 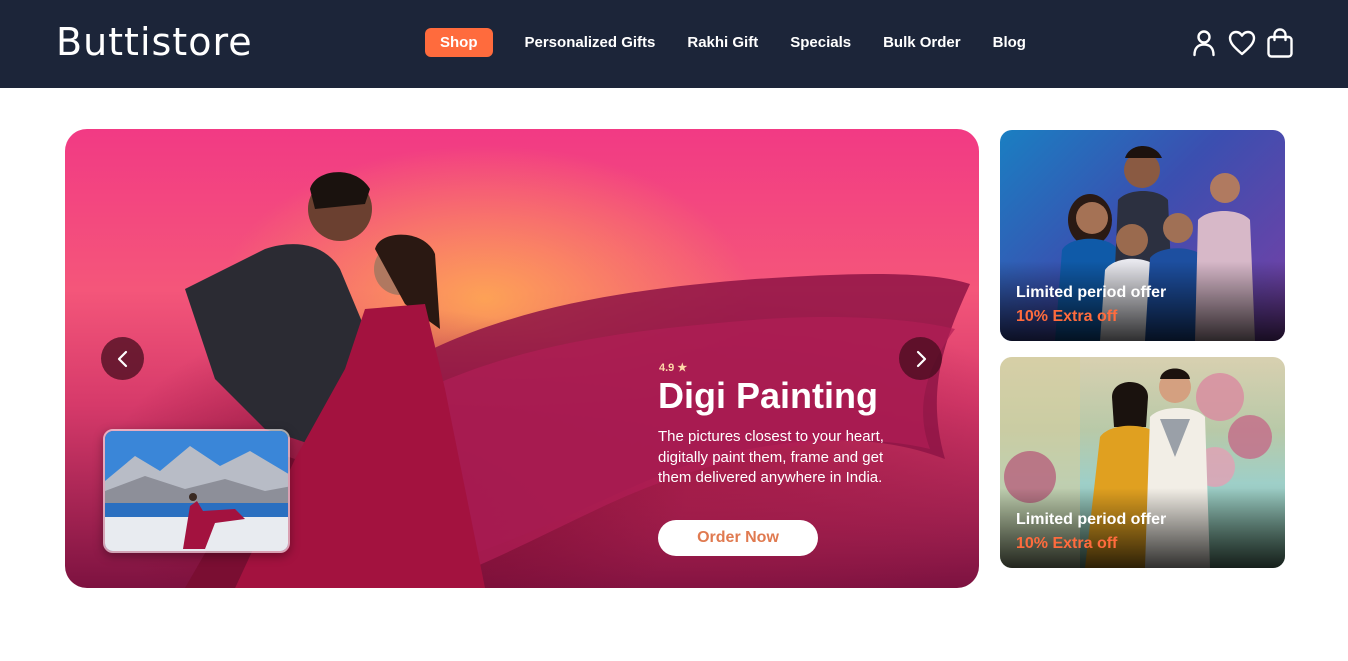 What do you see at coordinates (1204, 43) in the screenshot?
I see `user-icon` at bounding box center [1204, 43].